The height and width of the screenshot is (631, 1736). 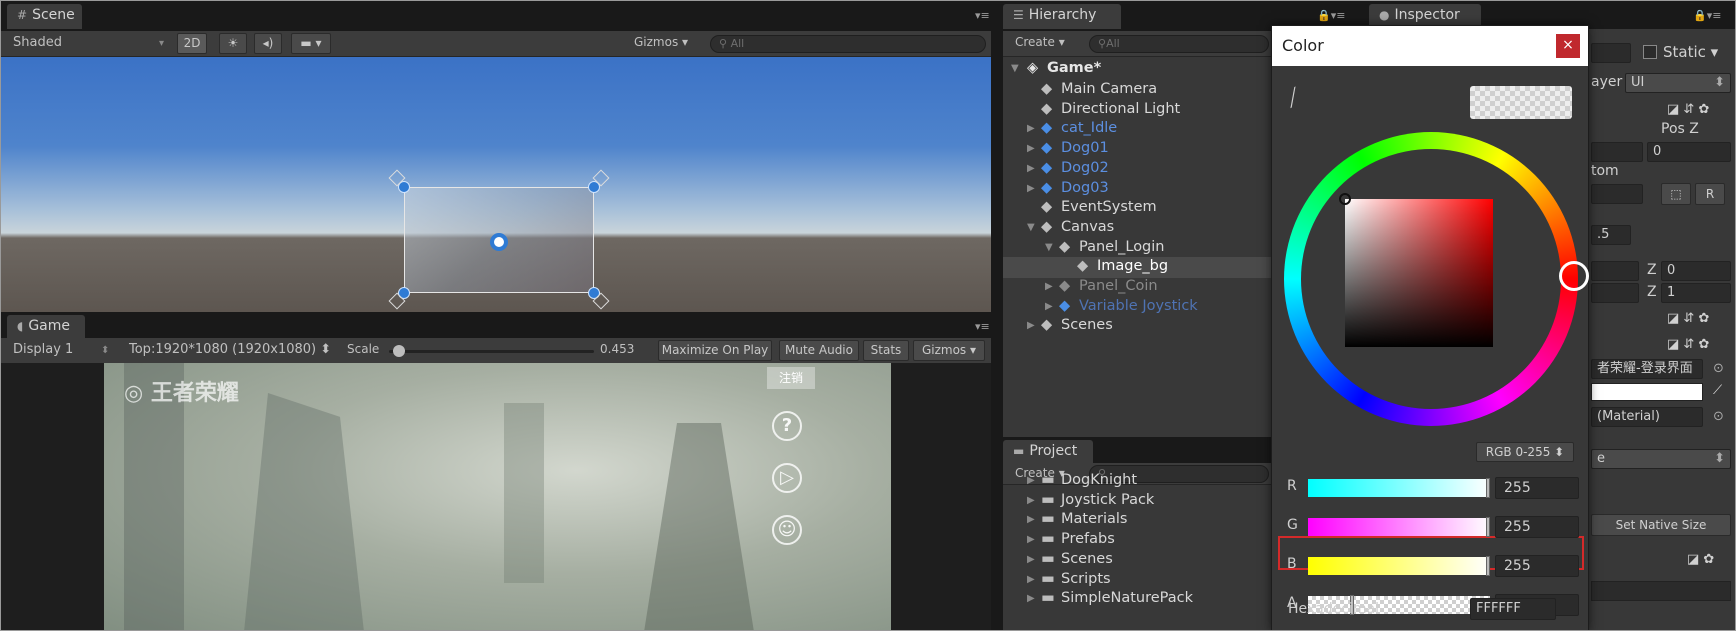 I want to click on blueprint-mode-button: ⬚, so click(x=1676, y=194).